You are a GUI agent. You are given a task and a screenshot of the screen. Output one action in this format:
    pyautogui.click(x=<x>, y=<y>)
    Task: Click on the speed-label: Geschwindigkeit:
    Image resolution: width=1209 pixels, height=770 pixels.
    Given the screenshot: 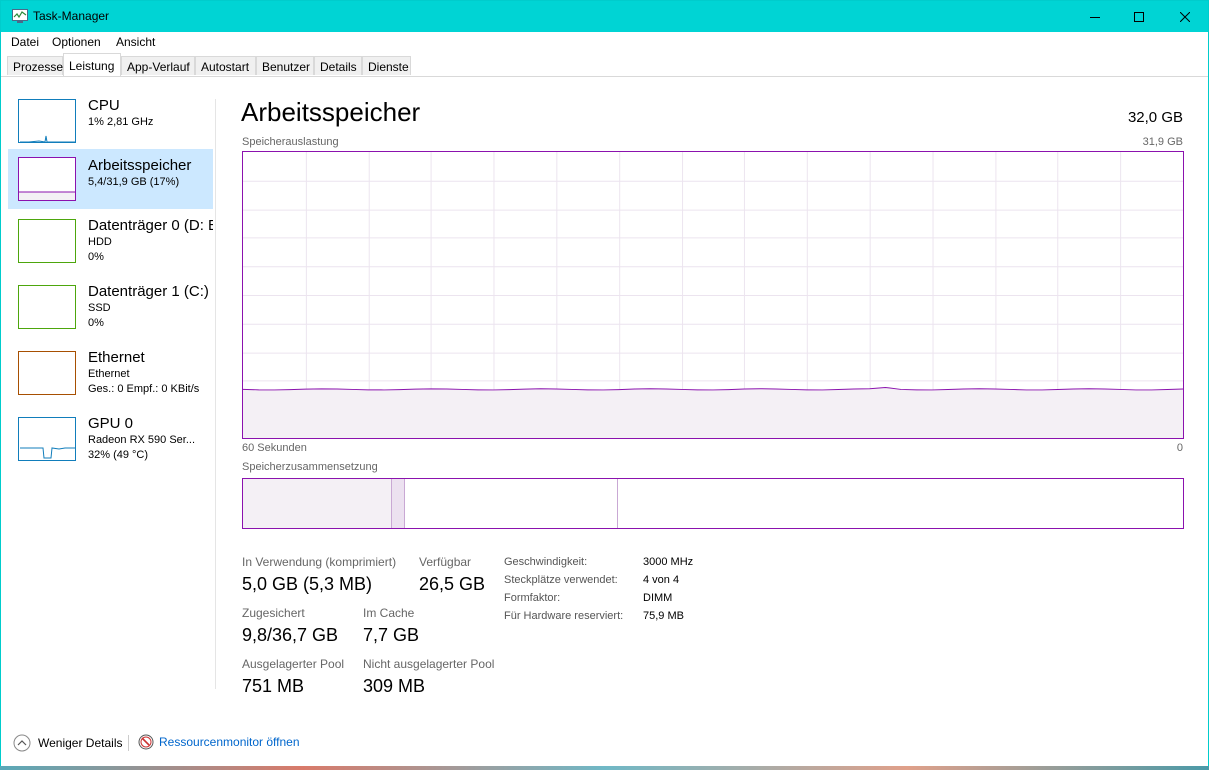 What is the action you would take?
    pyautogui.click(x=546, y=562)
    